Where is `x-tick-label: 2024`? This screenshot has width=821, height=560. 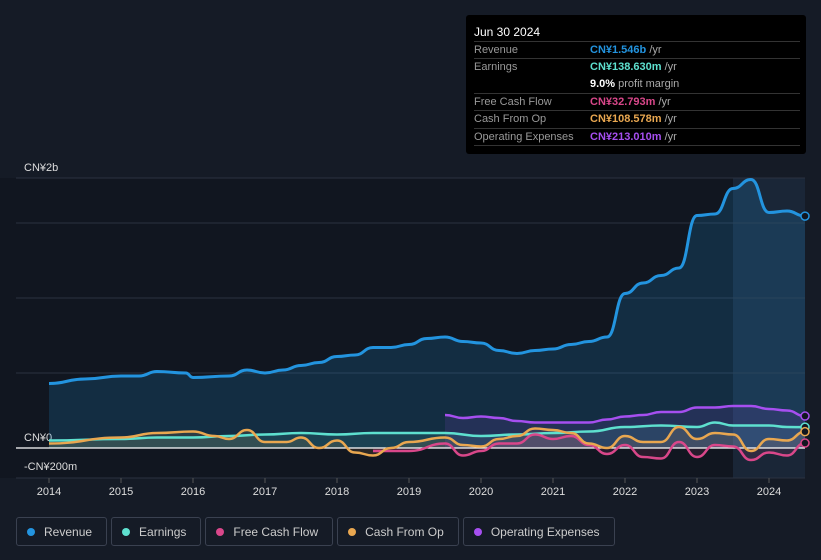
x-tick-label: 2024 is located at coordinates (769, 492).